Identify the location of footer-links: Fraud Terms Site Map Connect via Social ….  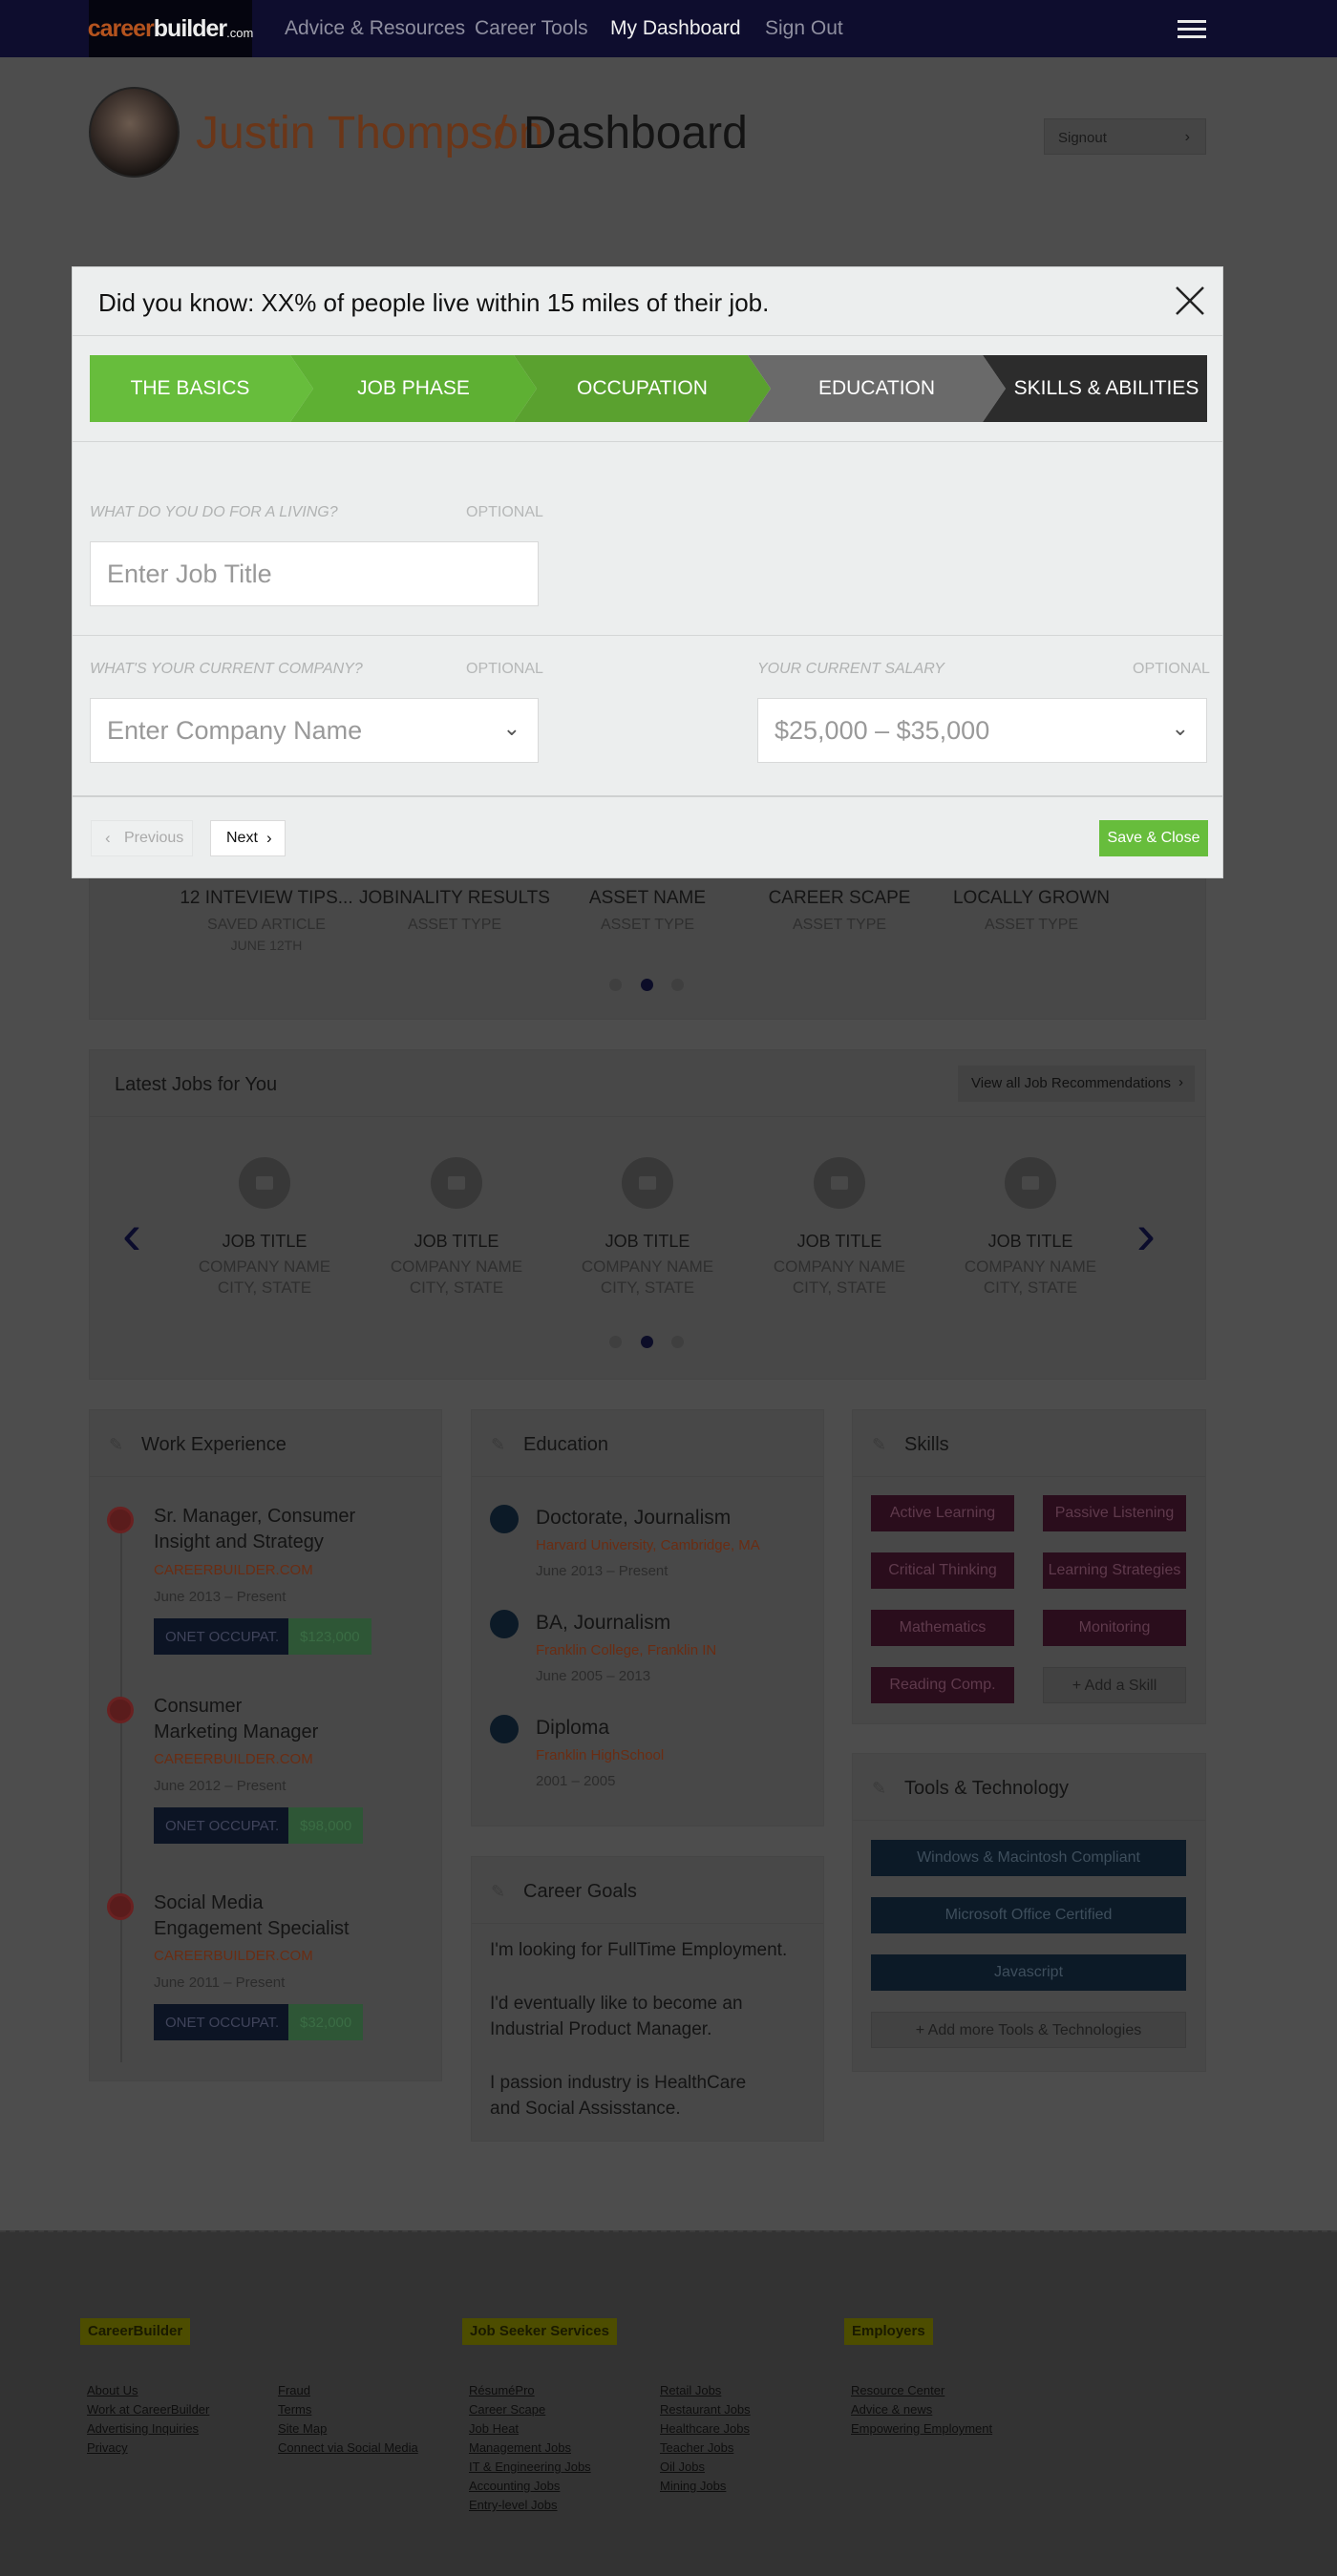
(348, 2419).